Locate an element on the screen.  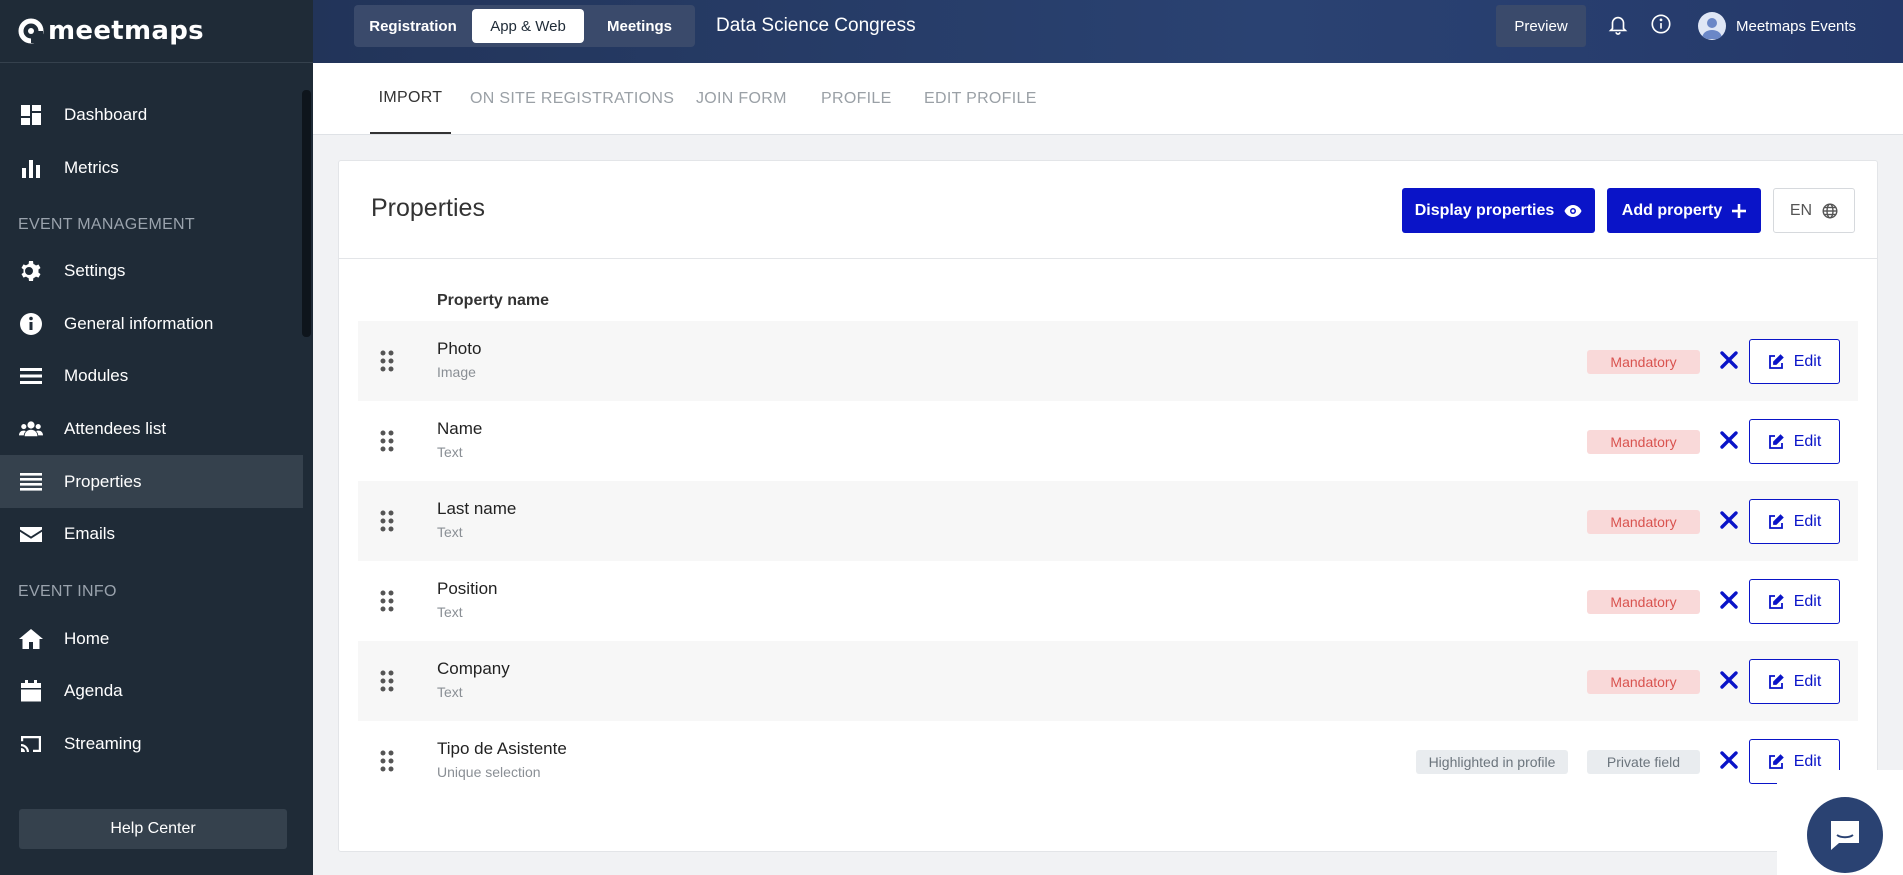
page-title: Properties is located at coordinates (428, 208).